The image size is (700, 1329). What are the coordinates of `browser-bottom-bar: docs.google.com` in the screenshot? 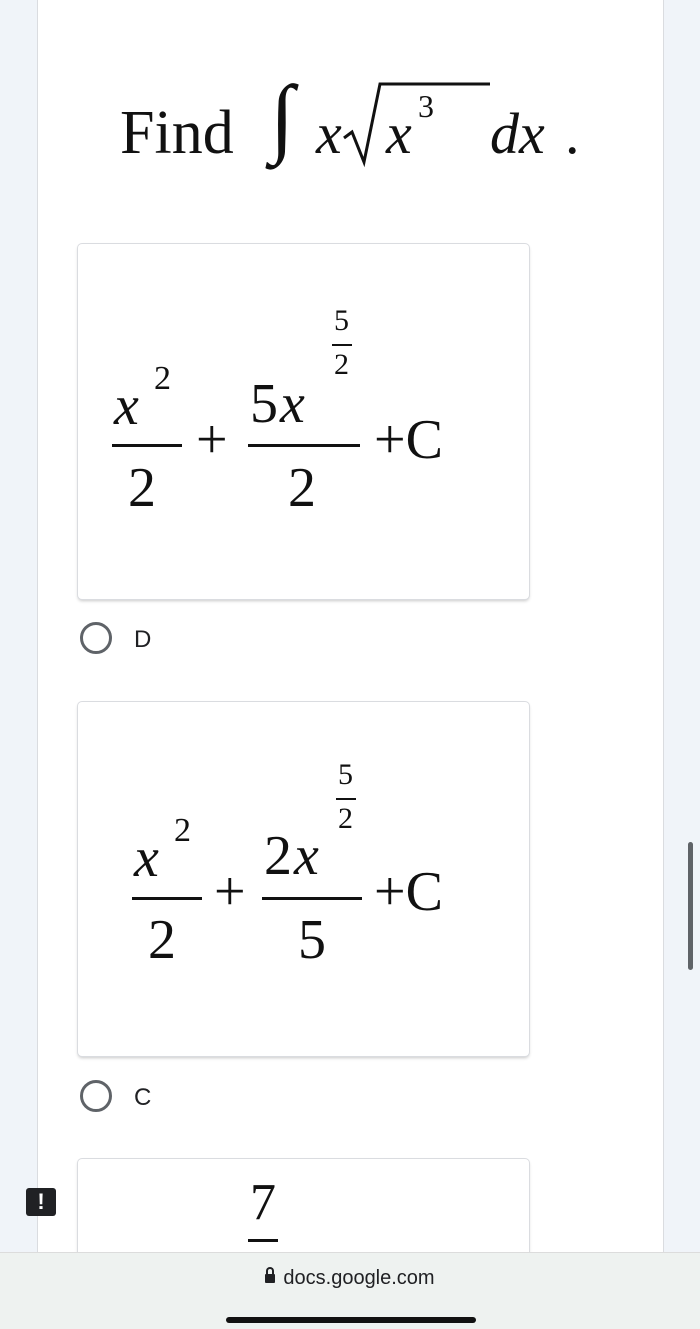 It's located at (350, 1290).